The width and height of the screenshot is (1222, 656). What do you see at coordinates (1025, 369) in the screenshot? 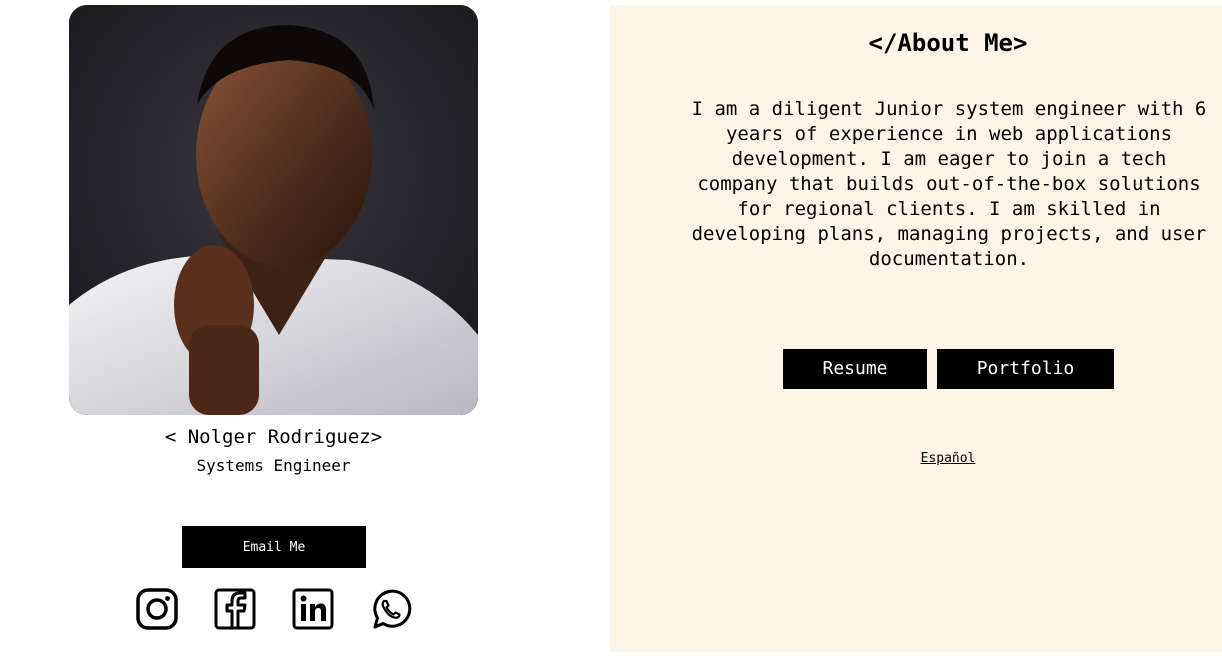
I see `portfolio-button: Portfolio` at bounding box center [1025, 369].